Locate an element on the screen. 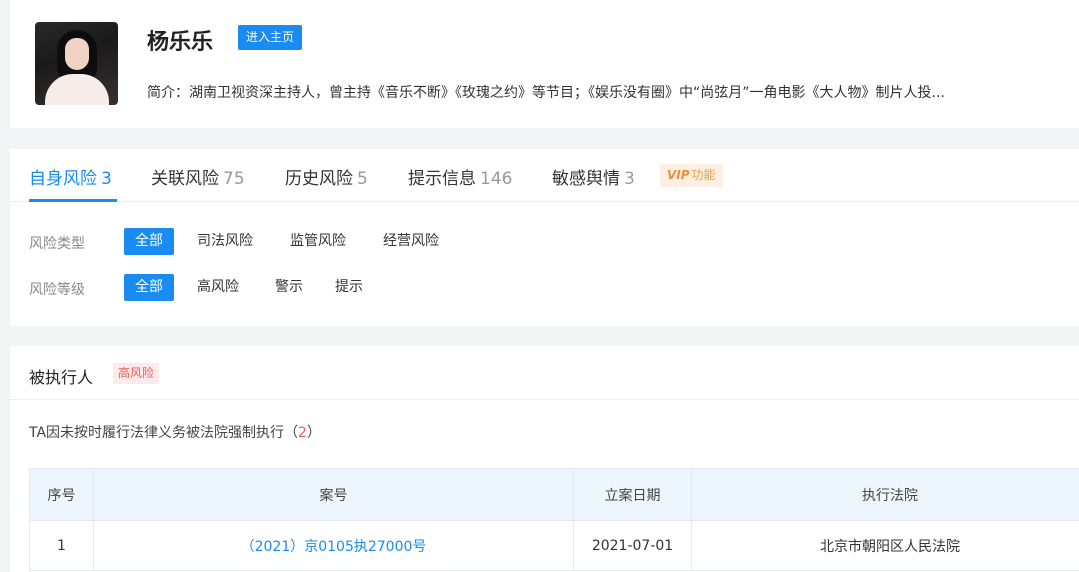 Image resolution: width=1079 pixels, height=572 pixels. tab-count: 5 is located at coordinates (362, 179).